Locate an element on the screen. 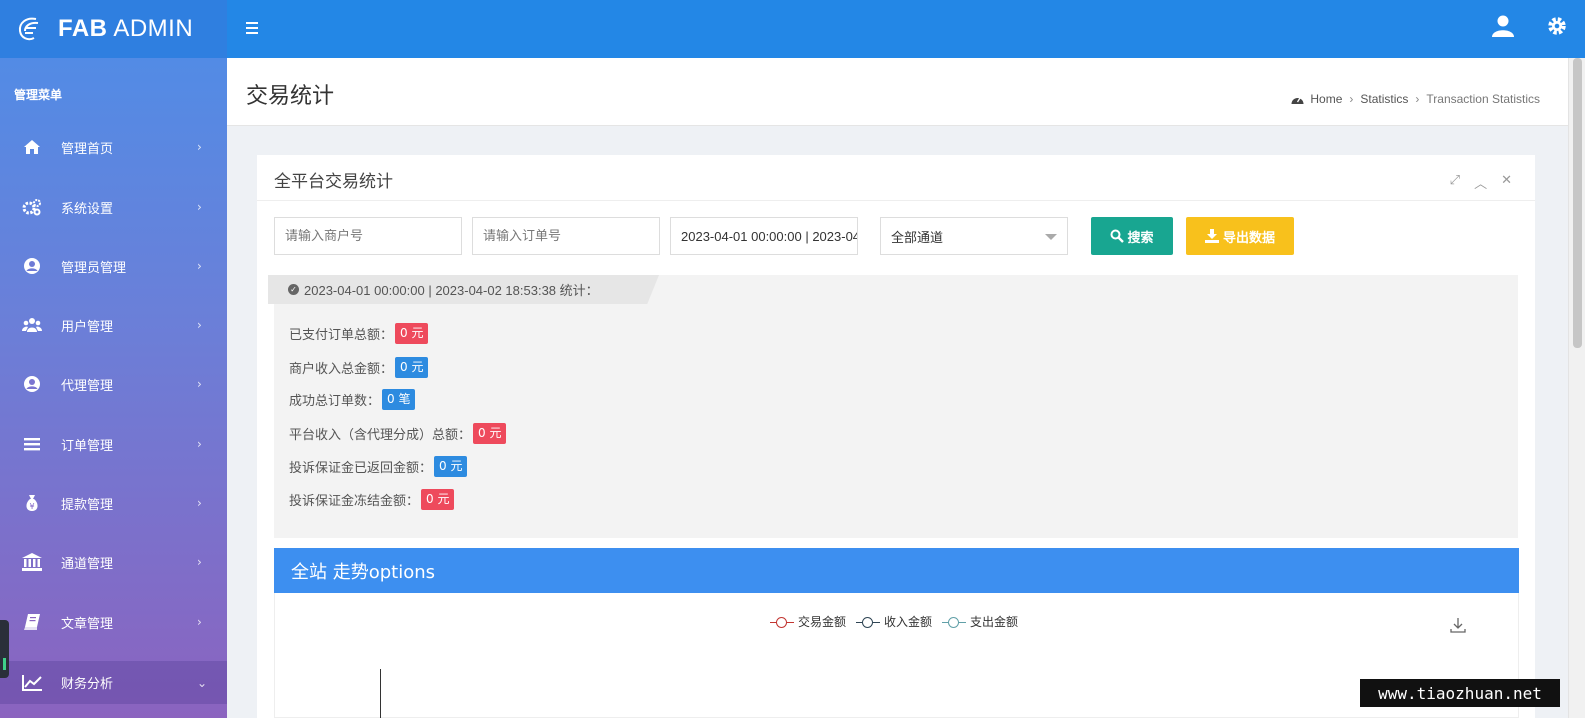  search-button: 搜索 is located at coordinates (1132, 236).